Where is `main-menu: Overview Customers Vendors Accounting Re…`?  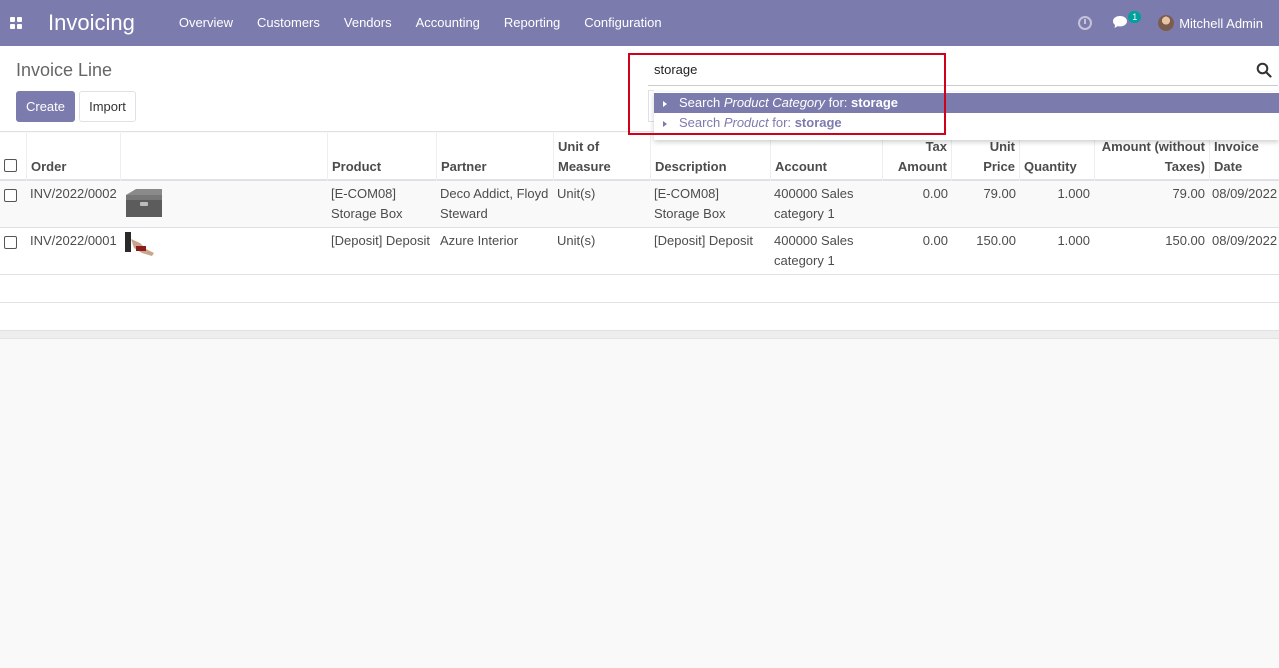 main-menu: Overview Customers Vendors Accounting Re… is located at coordinates (423, 23).